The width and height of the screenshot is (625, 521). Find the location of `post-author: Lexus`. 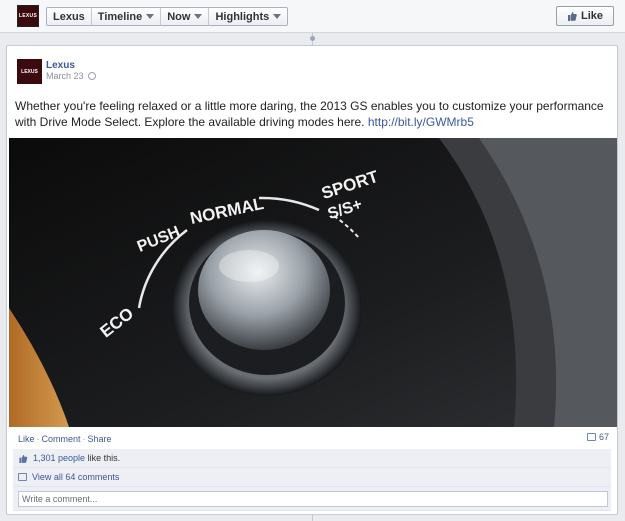

post-author: Lexus is located at coordinates (60, 65).